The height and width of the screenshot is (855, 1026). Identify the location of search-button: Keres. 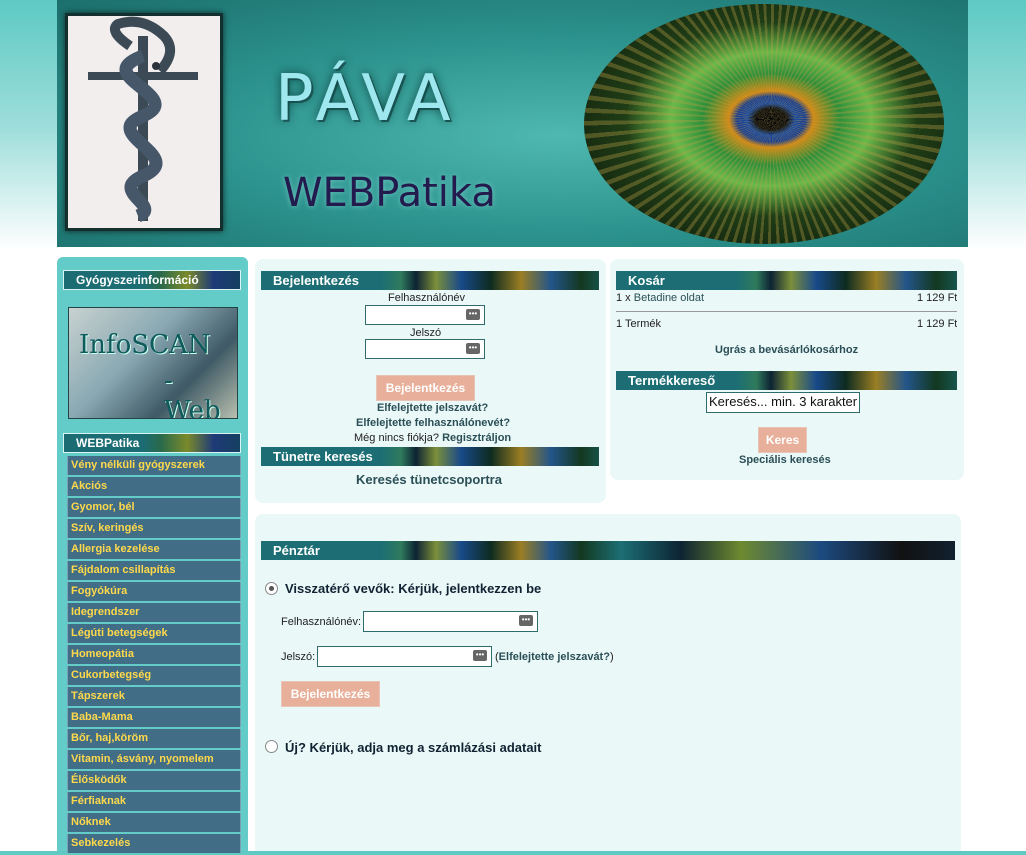
(782, 440).